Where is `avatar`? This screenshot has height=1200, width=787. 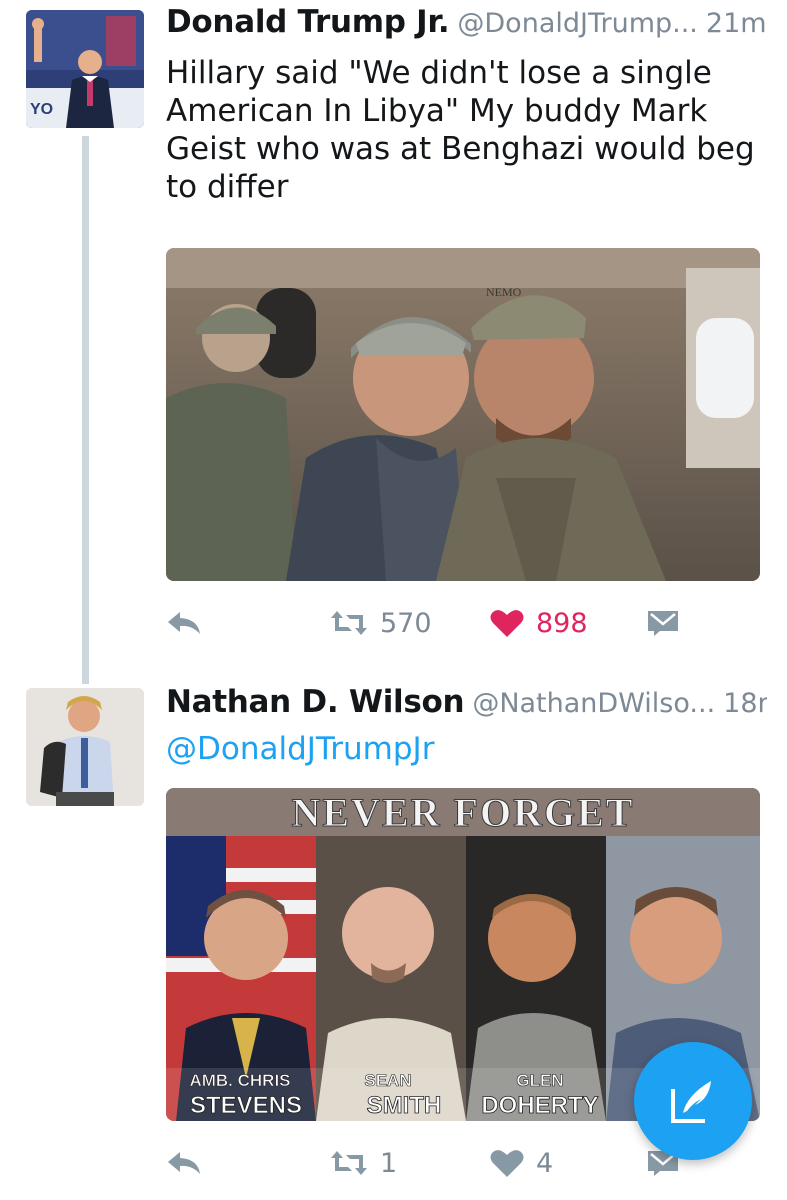
avatar is located at coordinates (85, 747).